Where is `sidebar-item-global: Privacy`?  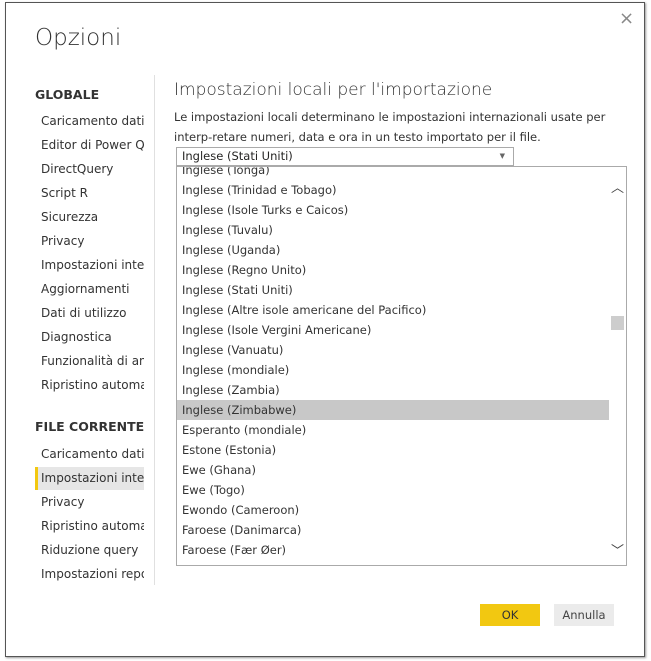
sidebar-item-global: Privacy is located at coordinates (89, 241).